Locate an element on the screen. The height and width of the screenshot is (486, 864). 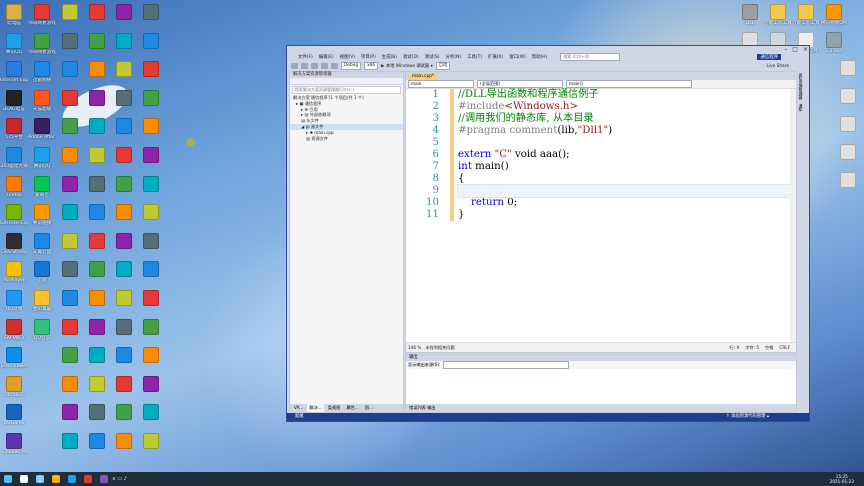
zoom-level: 146 % is located at coordinates (414, 347).